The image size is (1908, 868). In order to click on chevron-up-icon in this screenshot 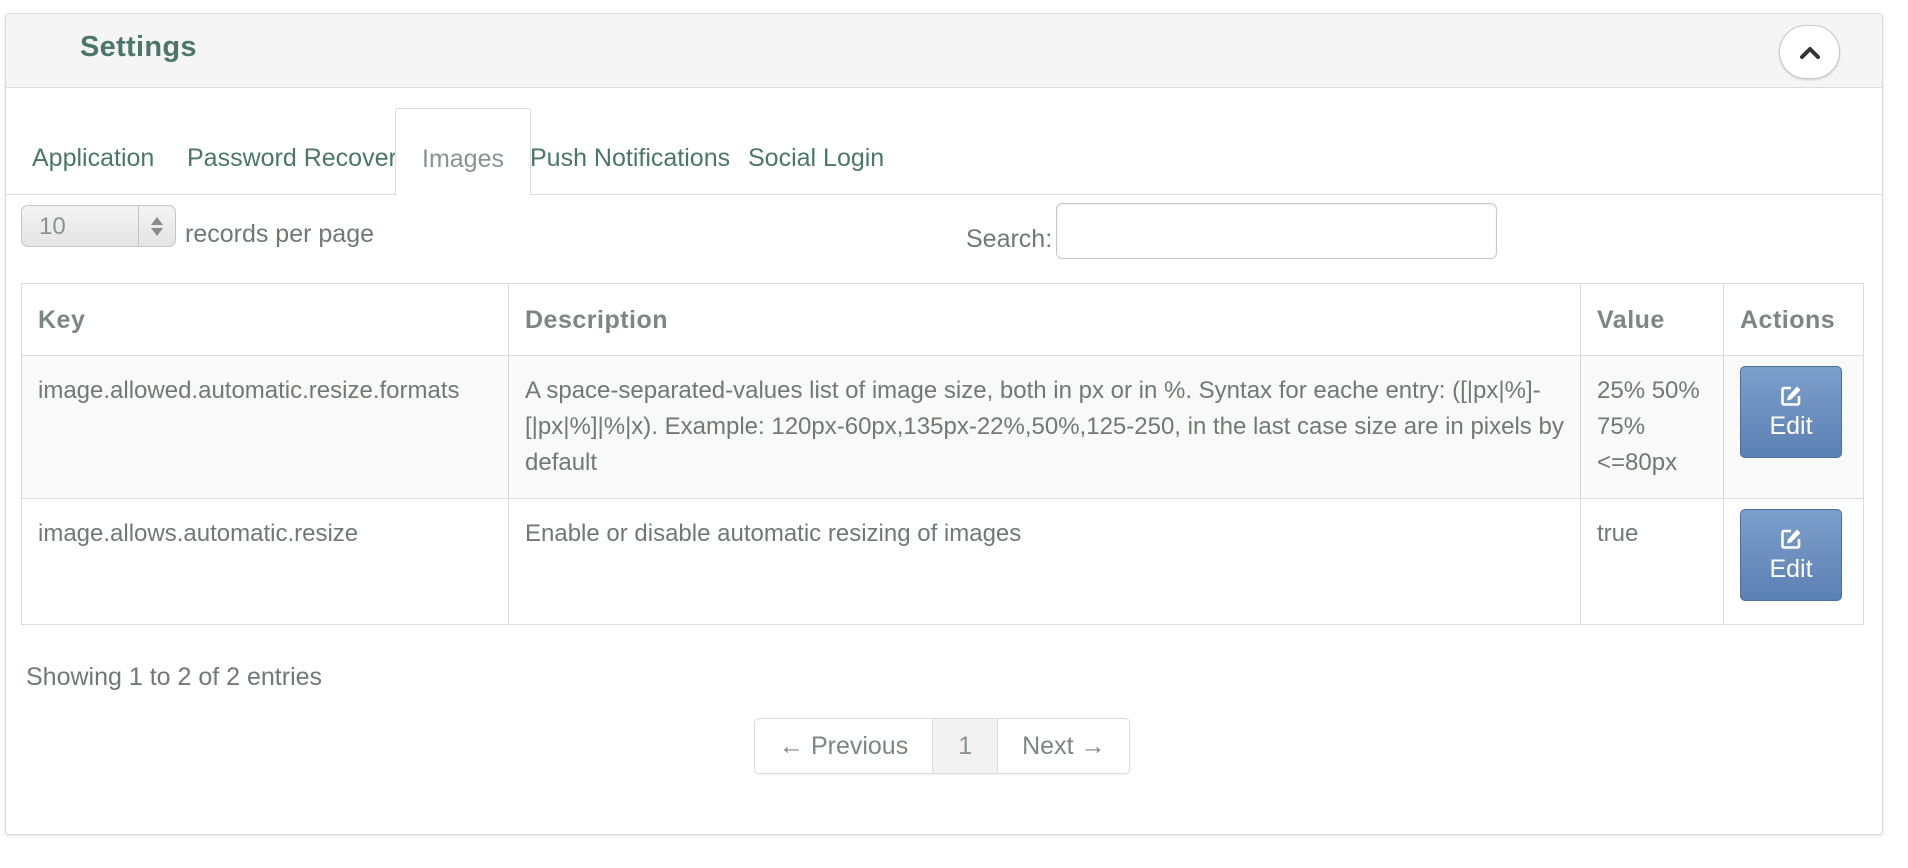, I will do `click(1809, 53)`.